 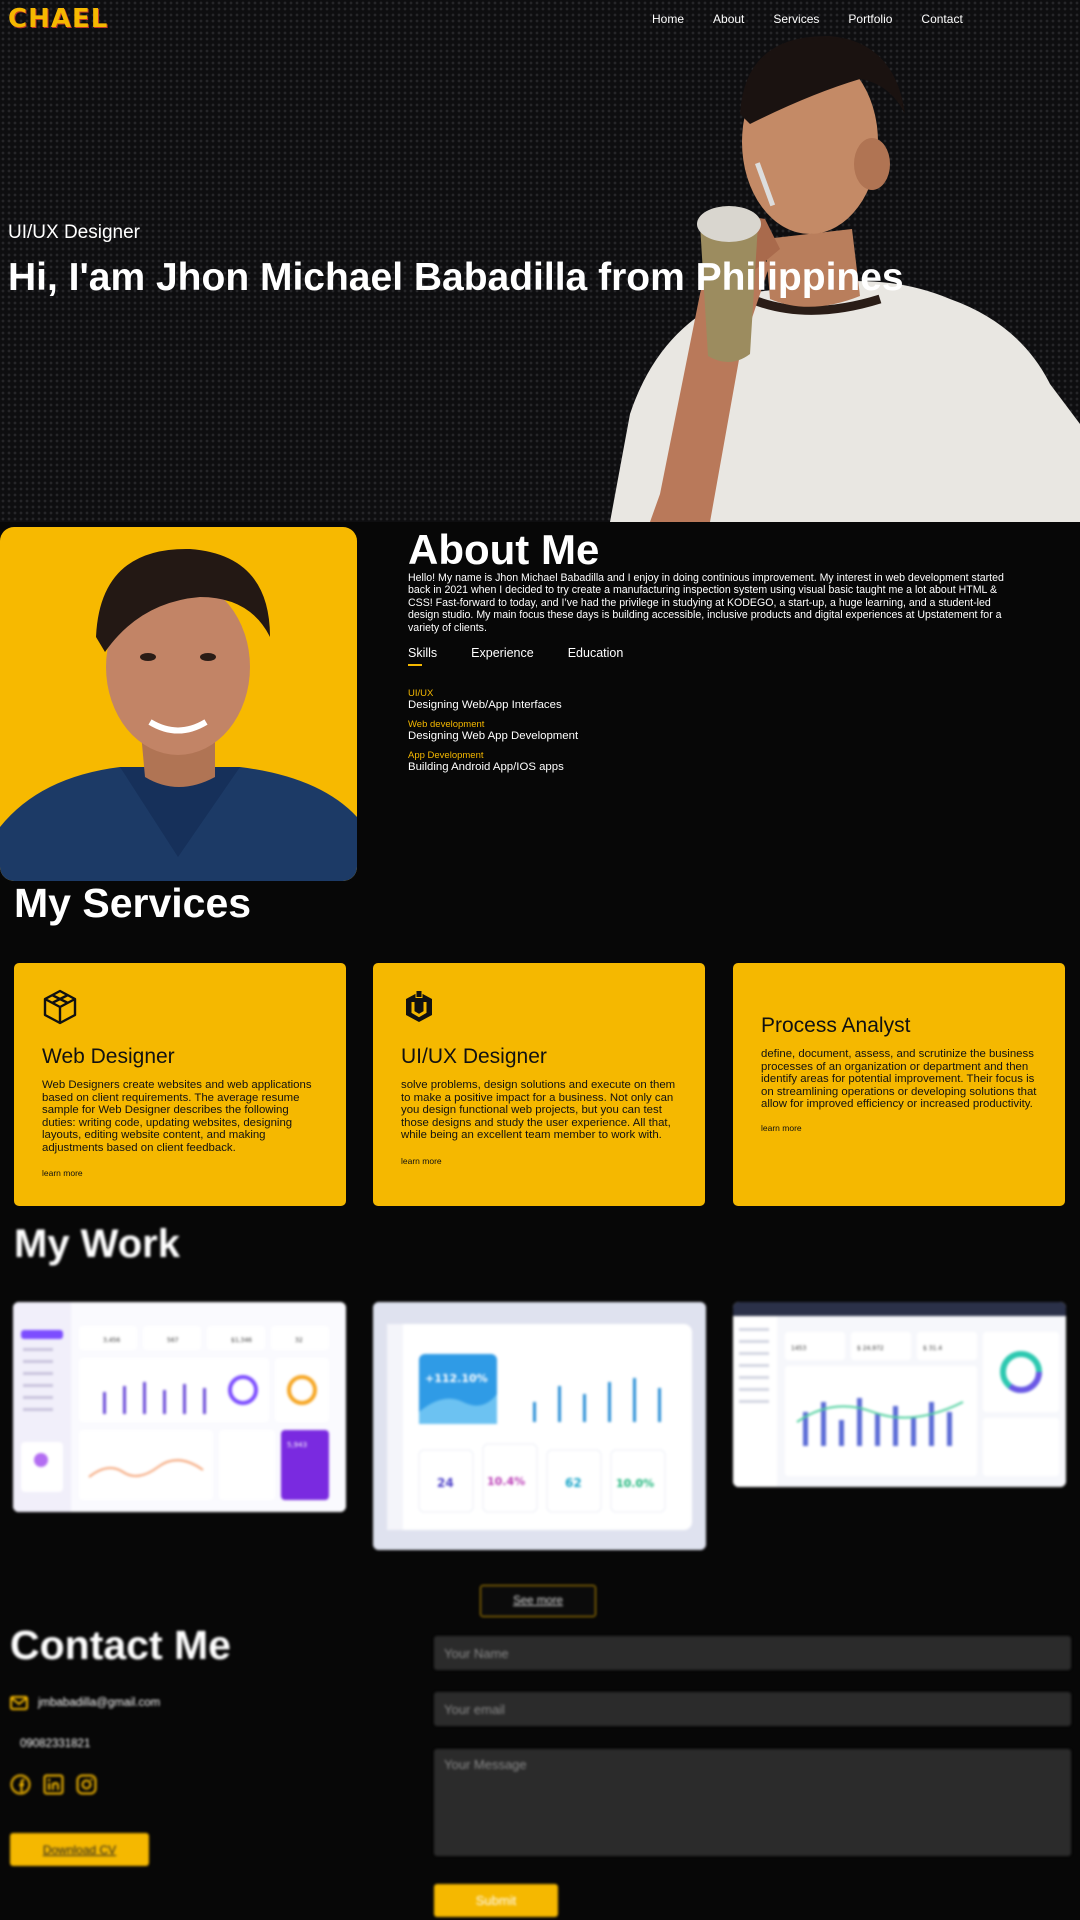 What do you see at coordinates (635, 1483) in the screenshot?
I see `stat-value: 10.0%` at bounding box center [635, 1483].